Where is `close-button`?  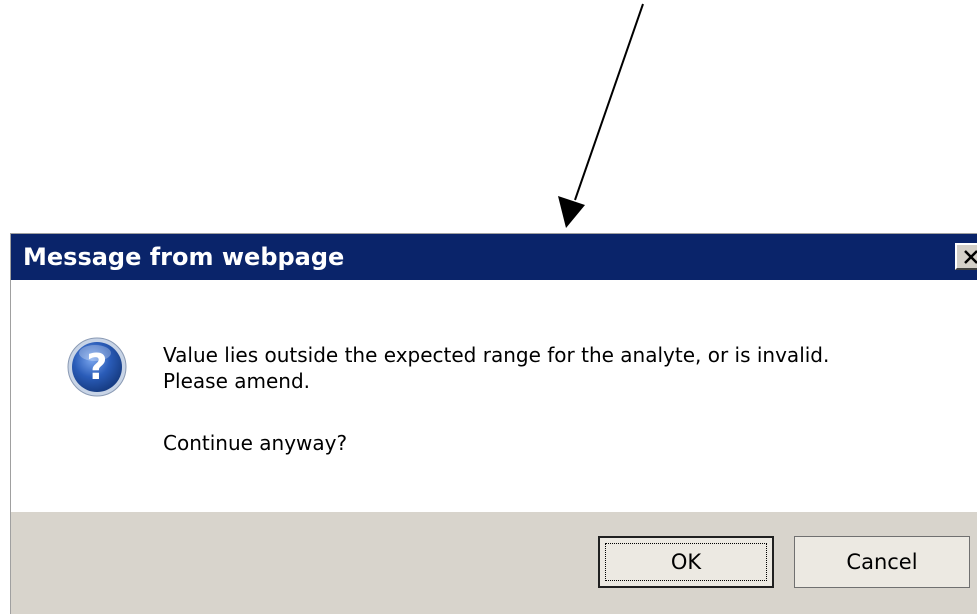 close-button is located at coordinates (966, 256).